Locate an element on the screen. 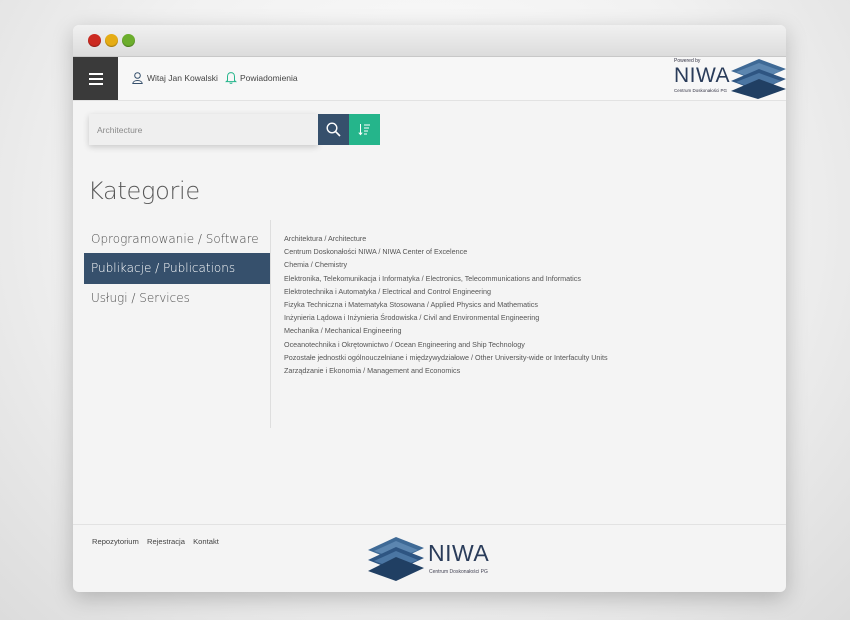  sort-button is located at coordinates (364, 129).